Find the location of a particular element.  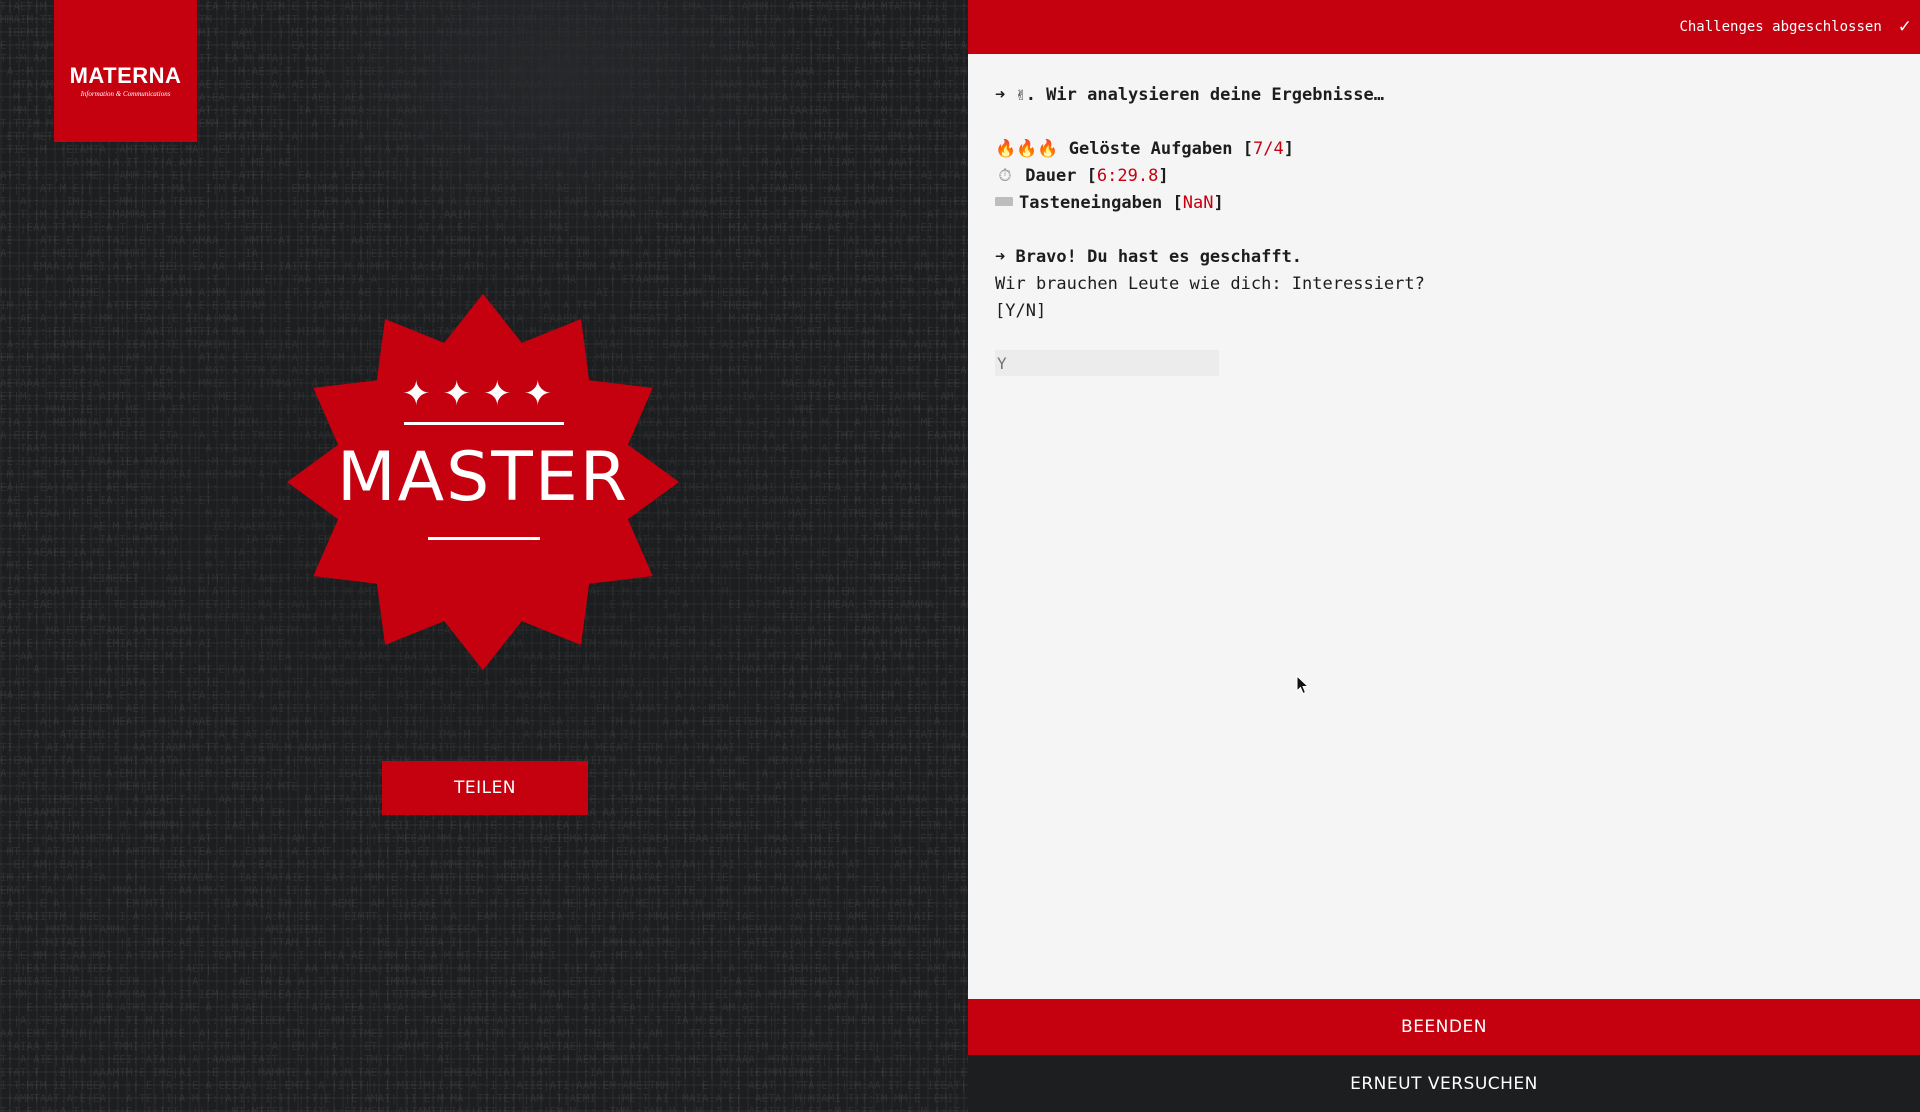

options-line: [Y/N] is located at coordinates (1021, 311).